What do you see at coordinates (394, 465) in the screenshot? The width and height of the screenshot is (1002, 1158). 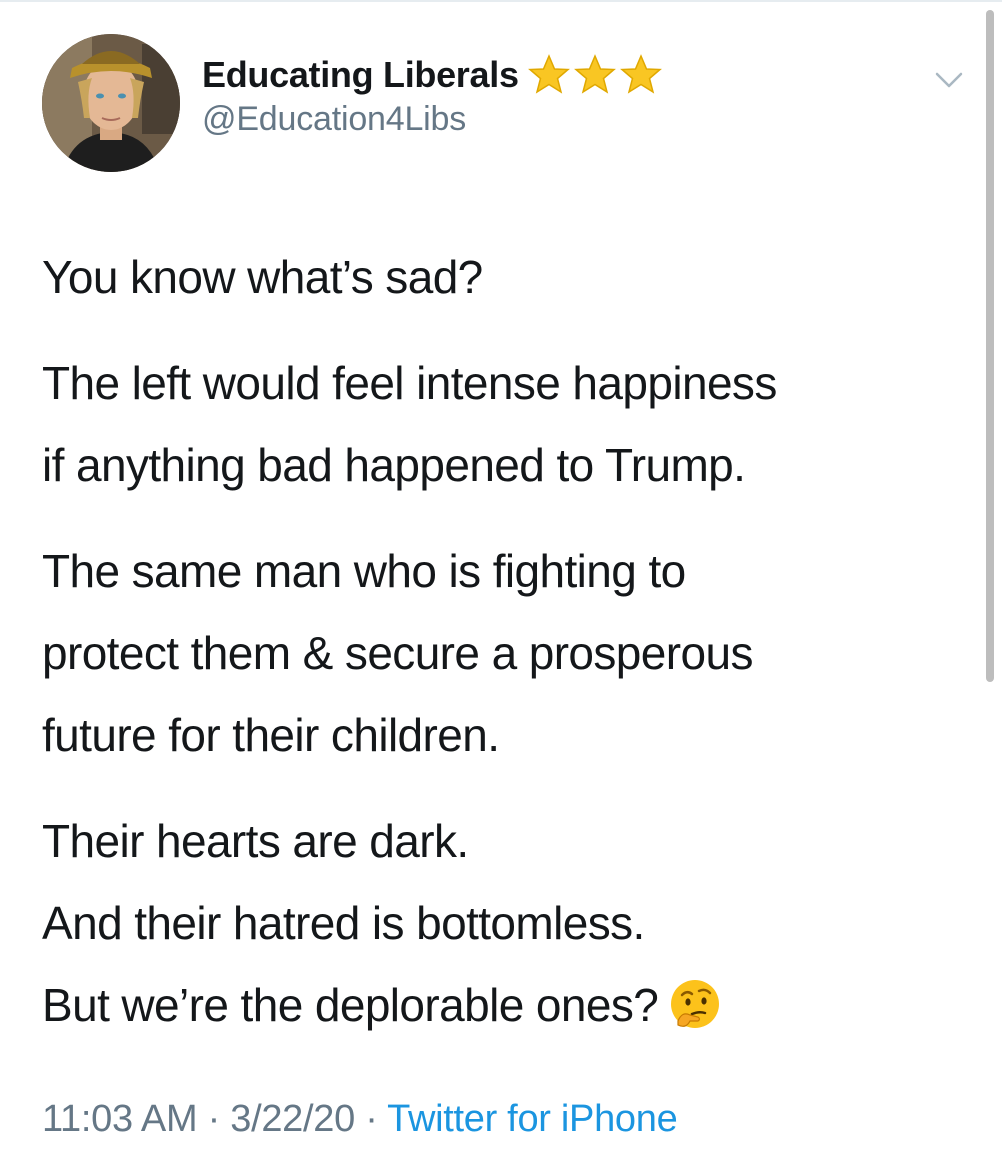 I see `tweet-line: if anything bad happened to Trump.` at bounding box center [394, 465].